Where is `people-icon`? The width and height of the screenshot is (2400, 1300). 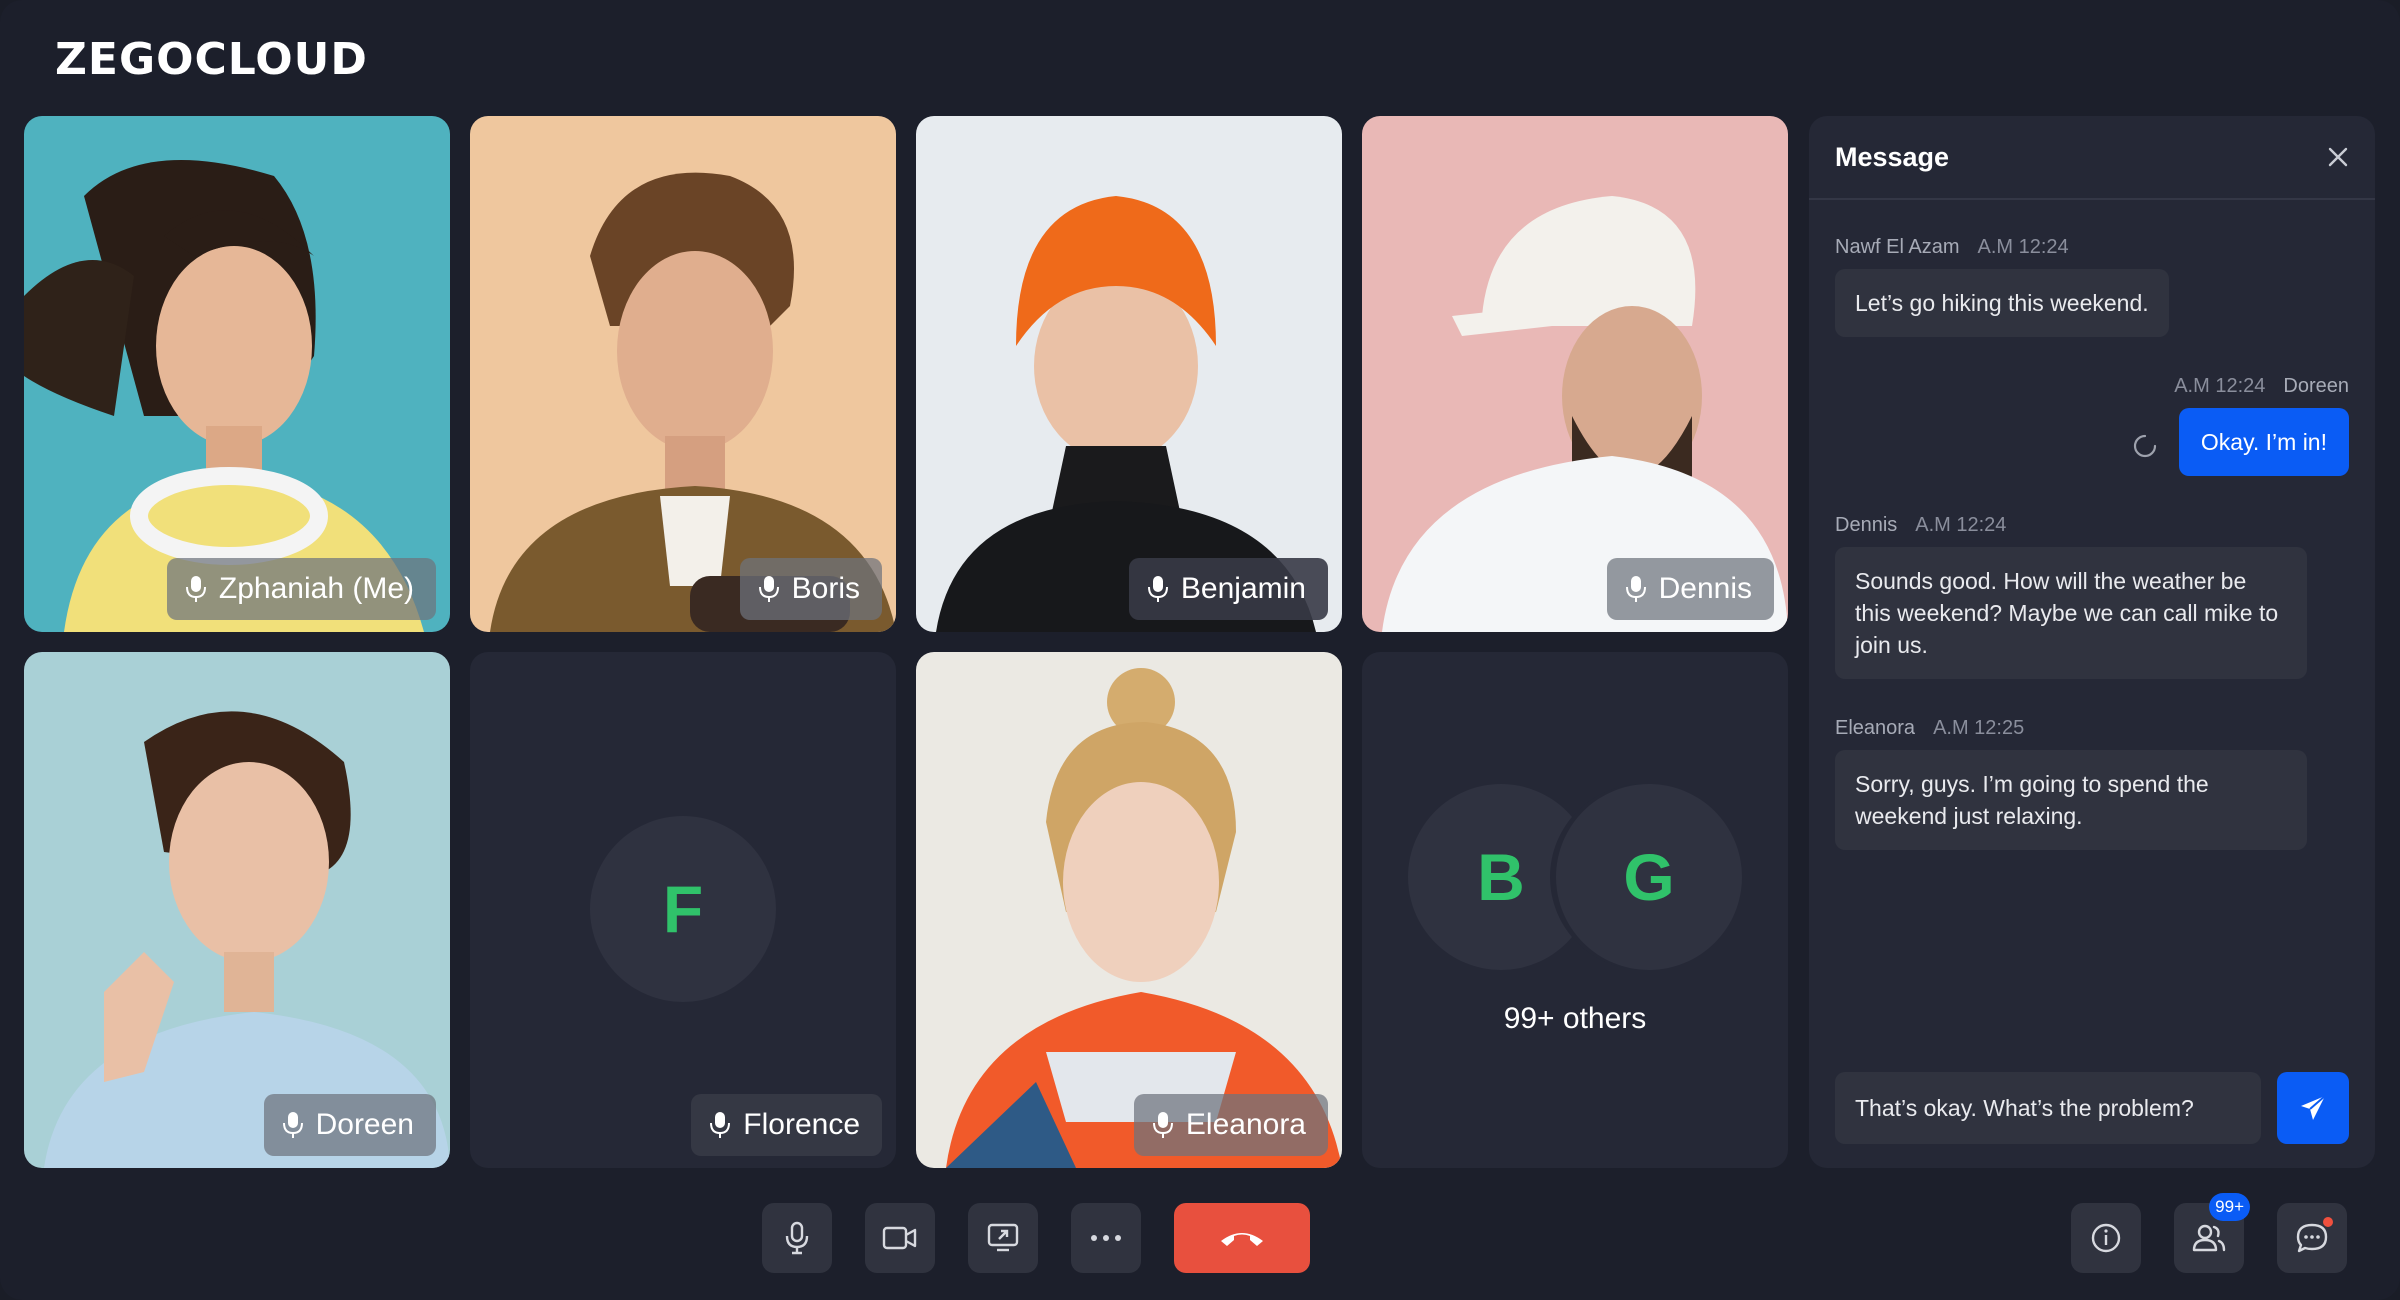
people-icon is located at coordinates (2209, 1238).